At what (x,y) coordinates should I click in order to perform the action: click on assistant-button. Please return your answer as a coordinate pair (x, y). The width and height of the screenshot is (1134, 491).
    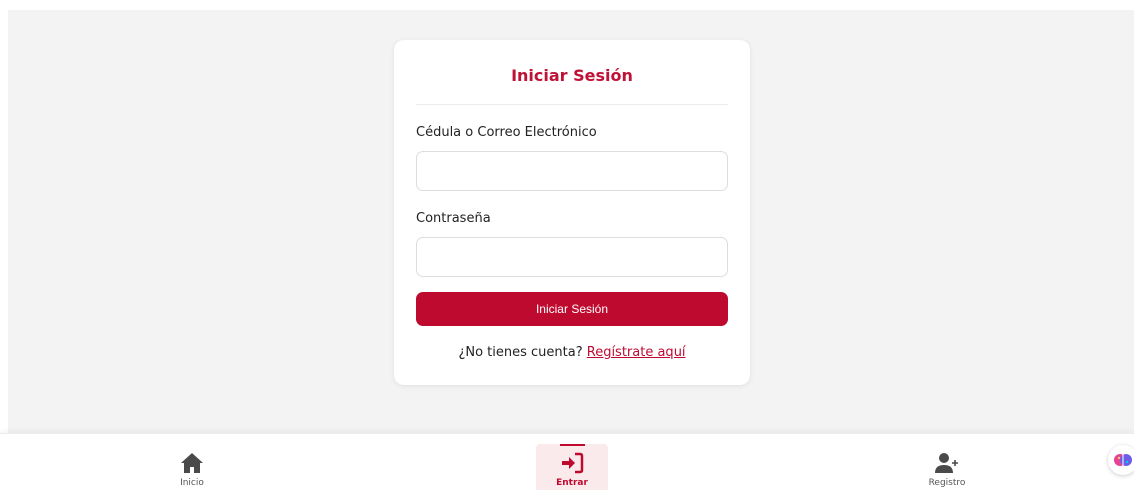
    Looking at the image, I should click on (1121, 460).